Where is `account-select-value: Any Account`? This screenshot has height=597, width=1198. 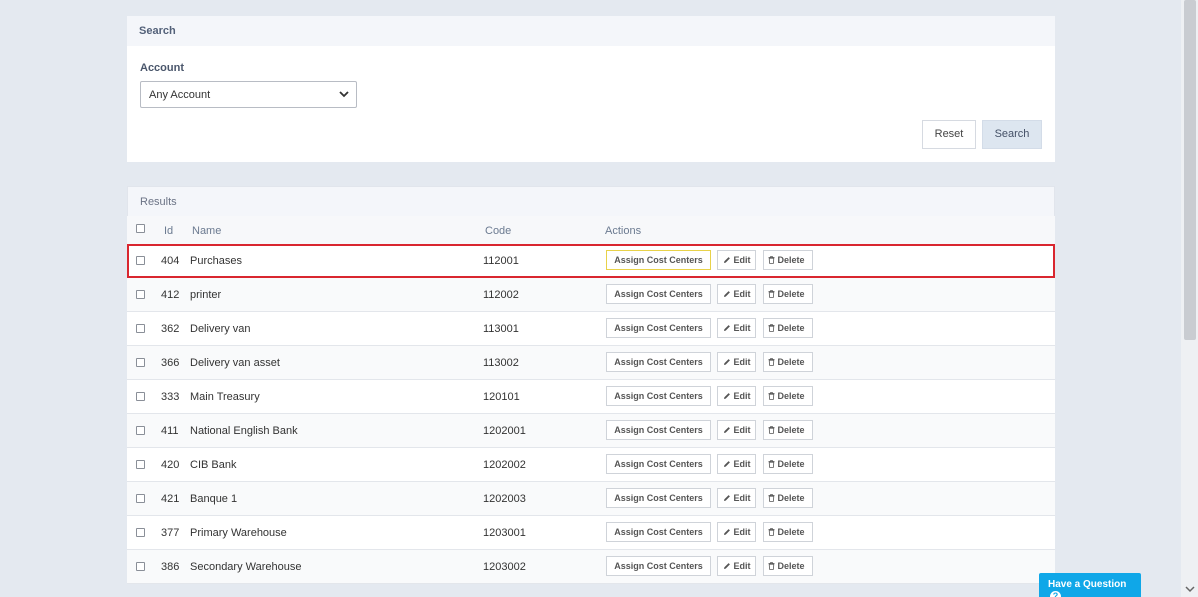
account-select-value: Any Account is located at coordinates (180, 95).